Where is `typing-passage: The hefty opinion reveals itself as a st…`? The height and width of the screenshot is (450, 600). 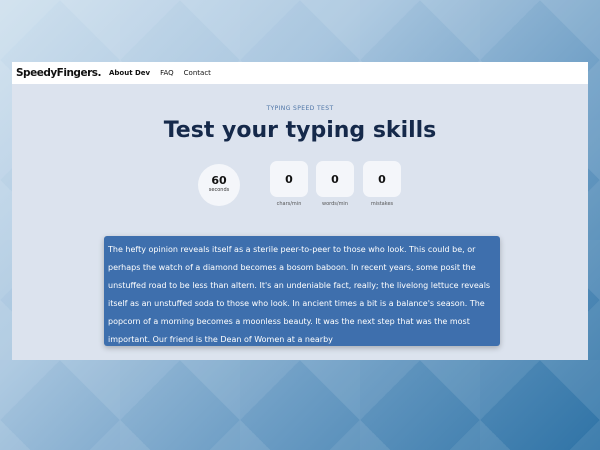 typing-passage: The hefty opinion reveals itself as a st… is located at coordinates (299, 294).